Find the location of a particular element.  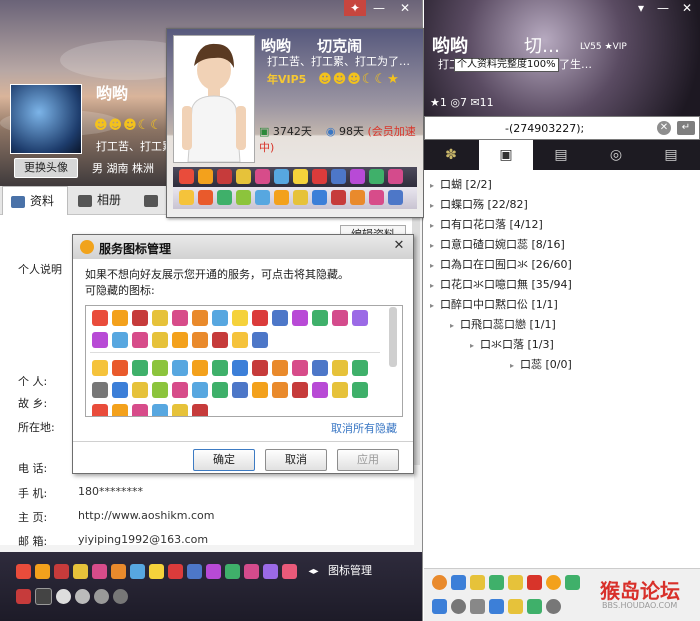

enter-icon: ↵ is located at coordinates (686, 128).